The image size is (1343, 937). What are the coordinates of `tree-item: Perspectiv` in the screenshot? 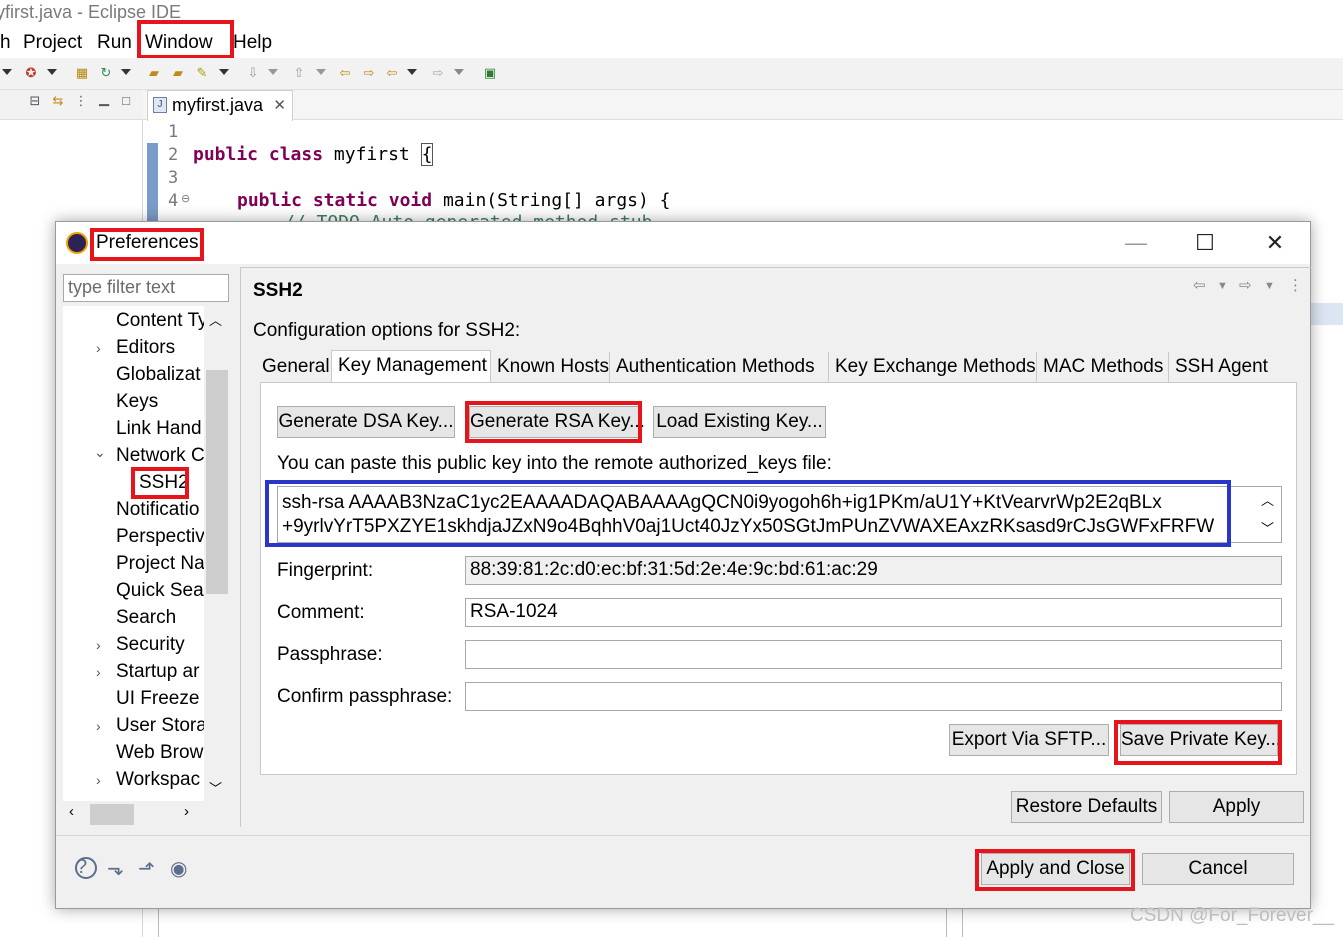 It's located at (160, 537).